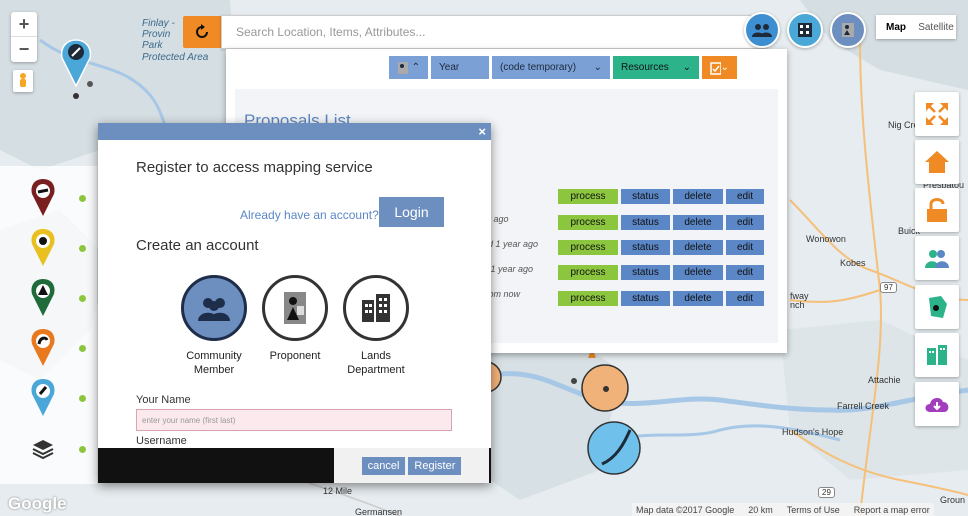 The height and width of the screenshot is (516, 968). Describe the element at coordinates (884, 380) in the screenshot. I see `place-label-attachie: Attachie` at that location.